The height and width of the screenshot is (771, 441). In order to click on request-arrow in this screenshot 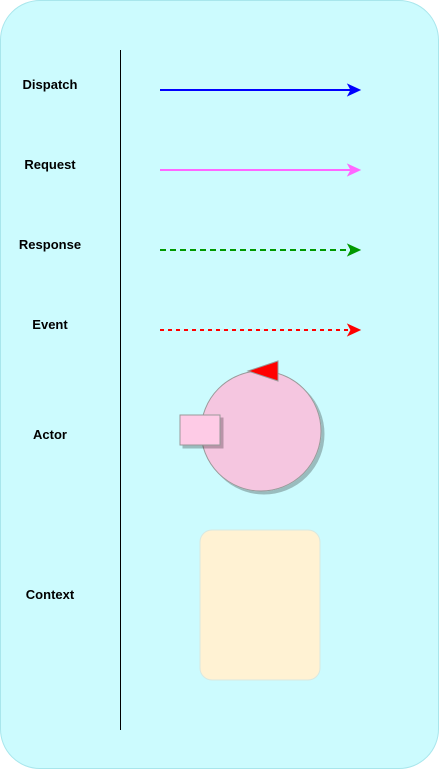, I will do `click(261, 170)`.